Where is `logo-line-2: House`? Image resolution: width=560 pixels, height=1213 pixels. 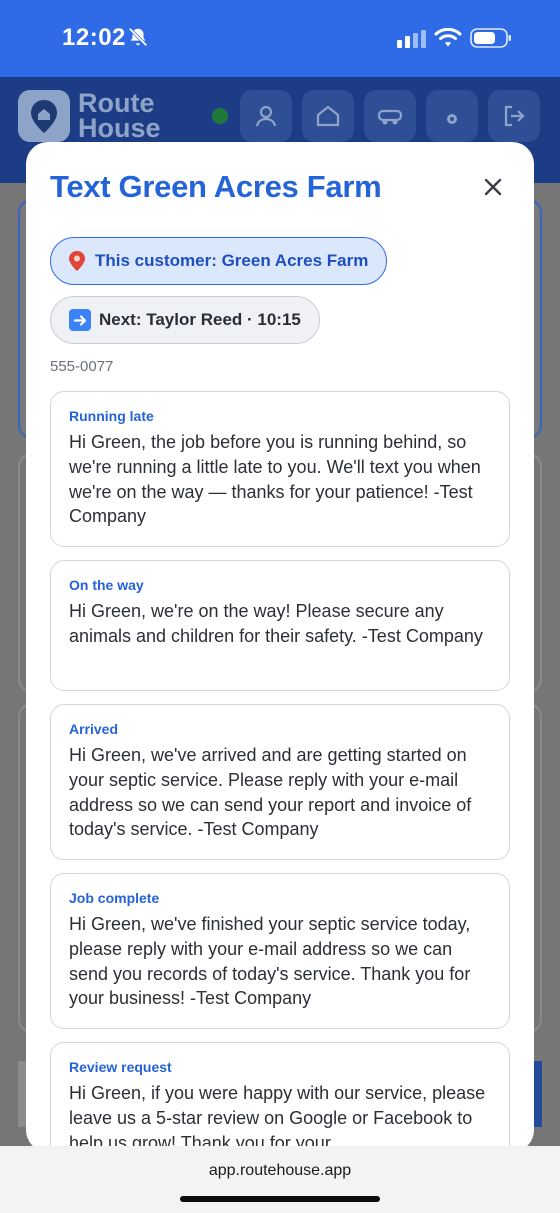
logo-line-2: House is located at coordinates (119, 128).